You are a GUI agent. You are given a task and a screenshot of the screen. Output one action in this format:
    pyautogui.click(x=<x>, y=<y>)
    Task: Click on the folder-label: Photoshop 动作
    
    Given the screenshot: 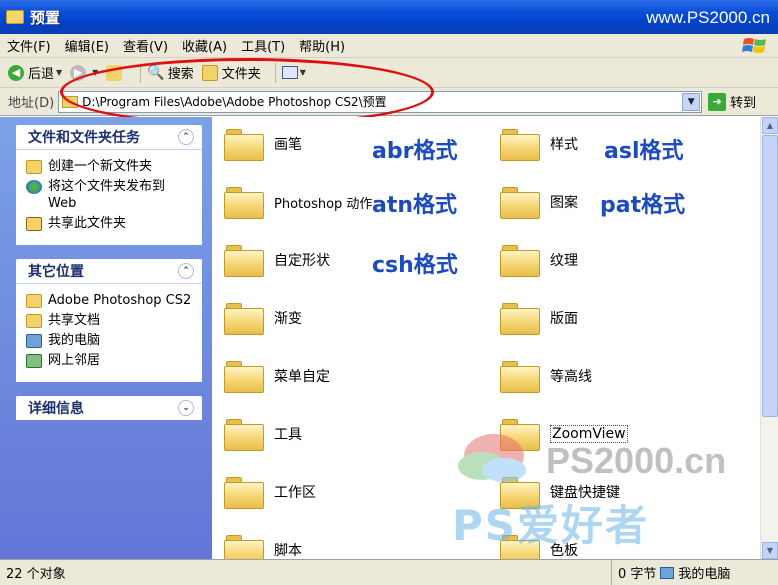 What is the action you would take?
    pyautogui.click(x=323, y=204)
    